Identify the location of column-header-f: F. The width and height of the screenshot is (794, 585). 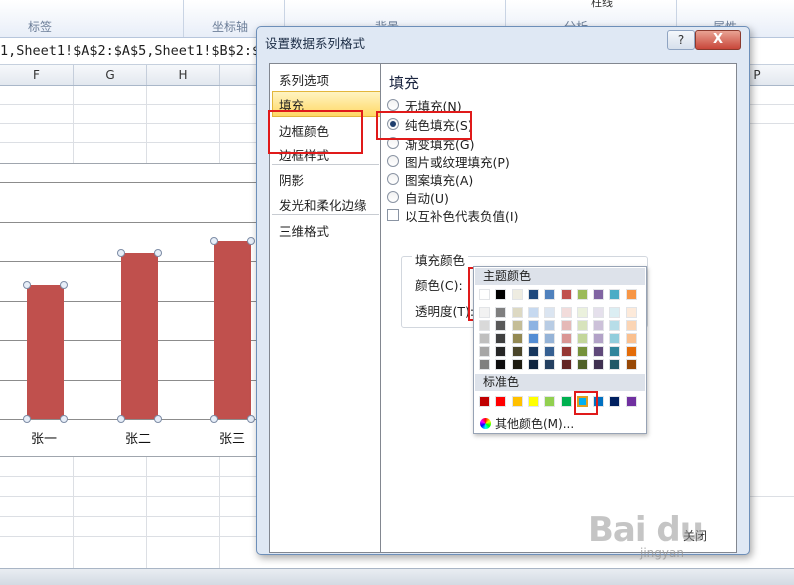
(37, 75).